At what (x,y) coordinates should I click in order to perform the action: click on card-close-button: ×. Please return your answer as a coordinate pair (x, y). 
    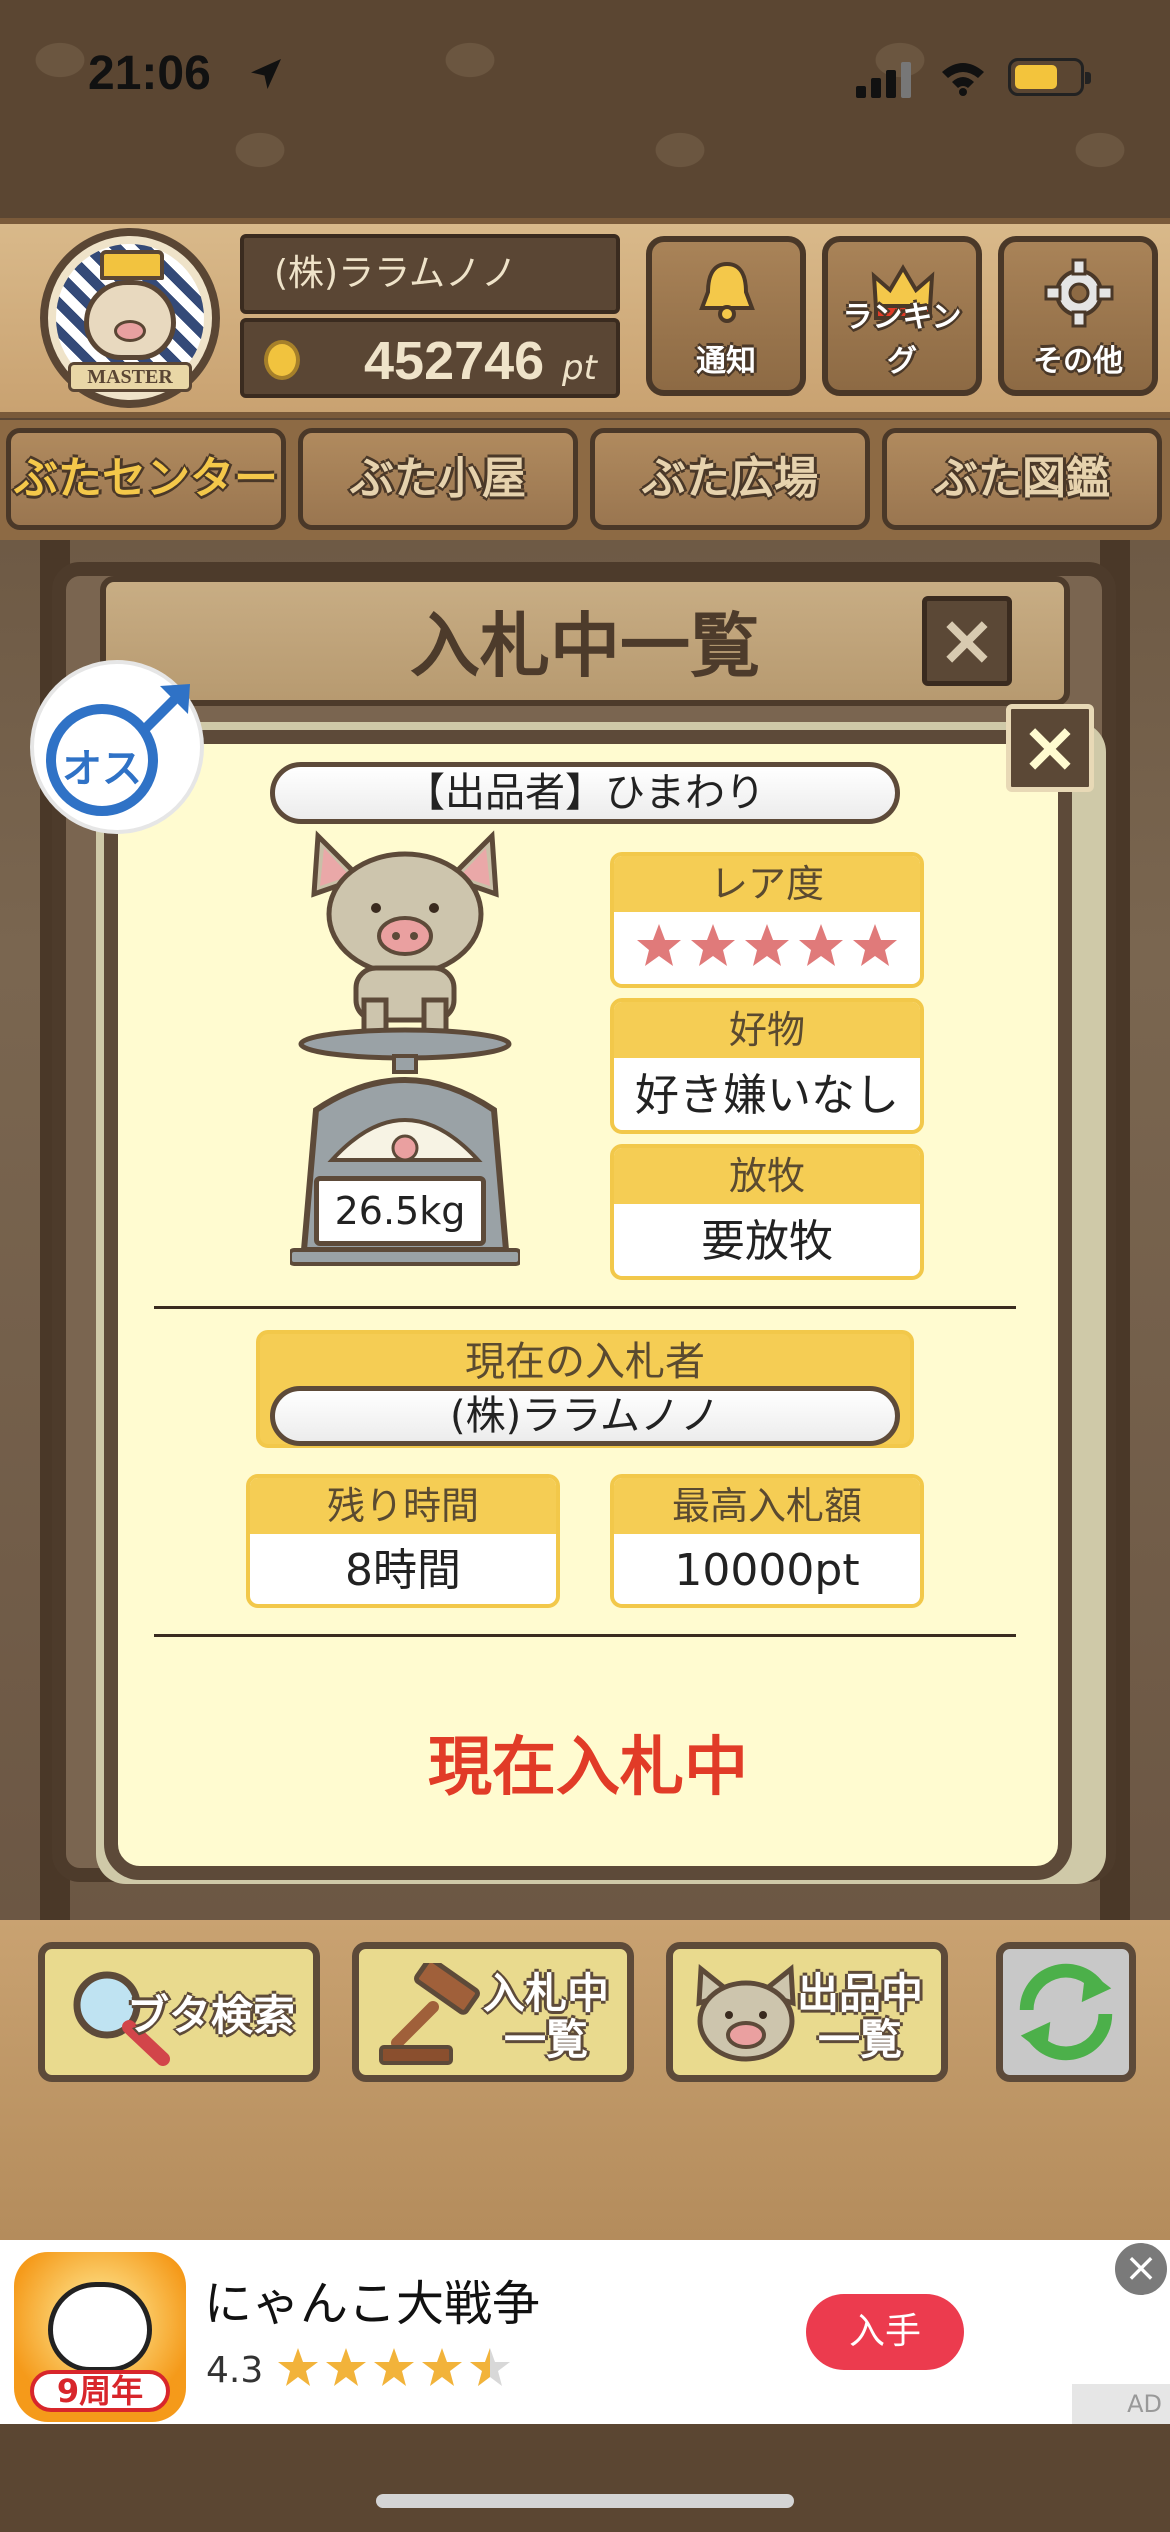
    Looking at the image, I should click on (1050, 748).